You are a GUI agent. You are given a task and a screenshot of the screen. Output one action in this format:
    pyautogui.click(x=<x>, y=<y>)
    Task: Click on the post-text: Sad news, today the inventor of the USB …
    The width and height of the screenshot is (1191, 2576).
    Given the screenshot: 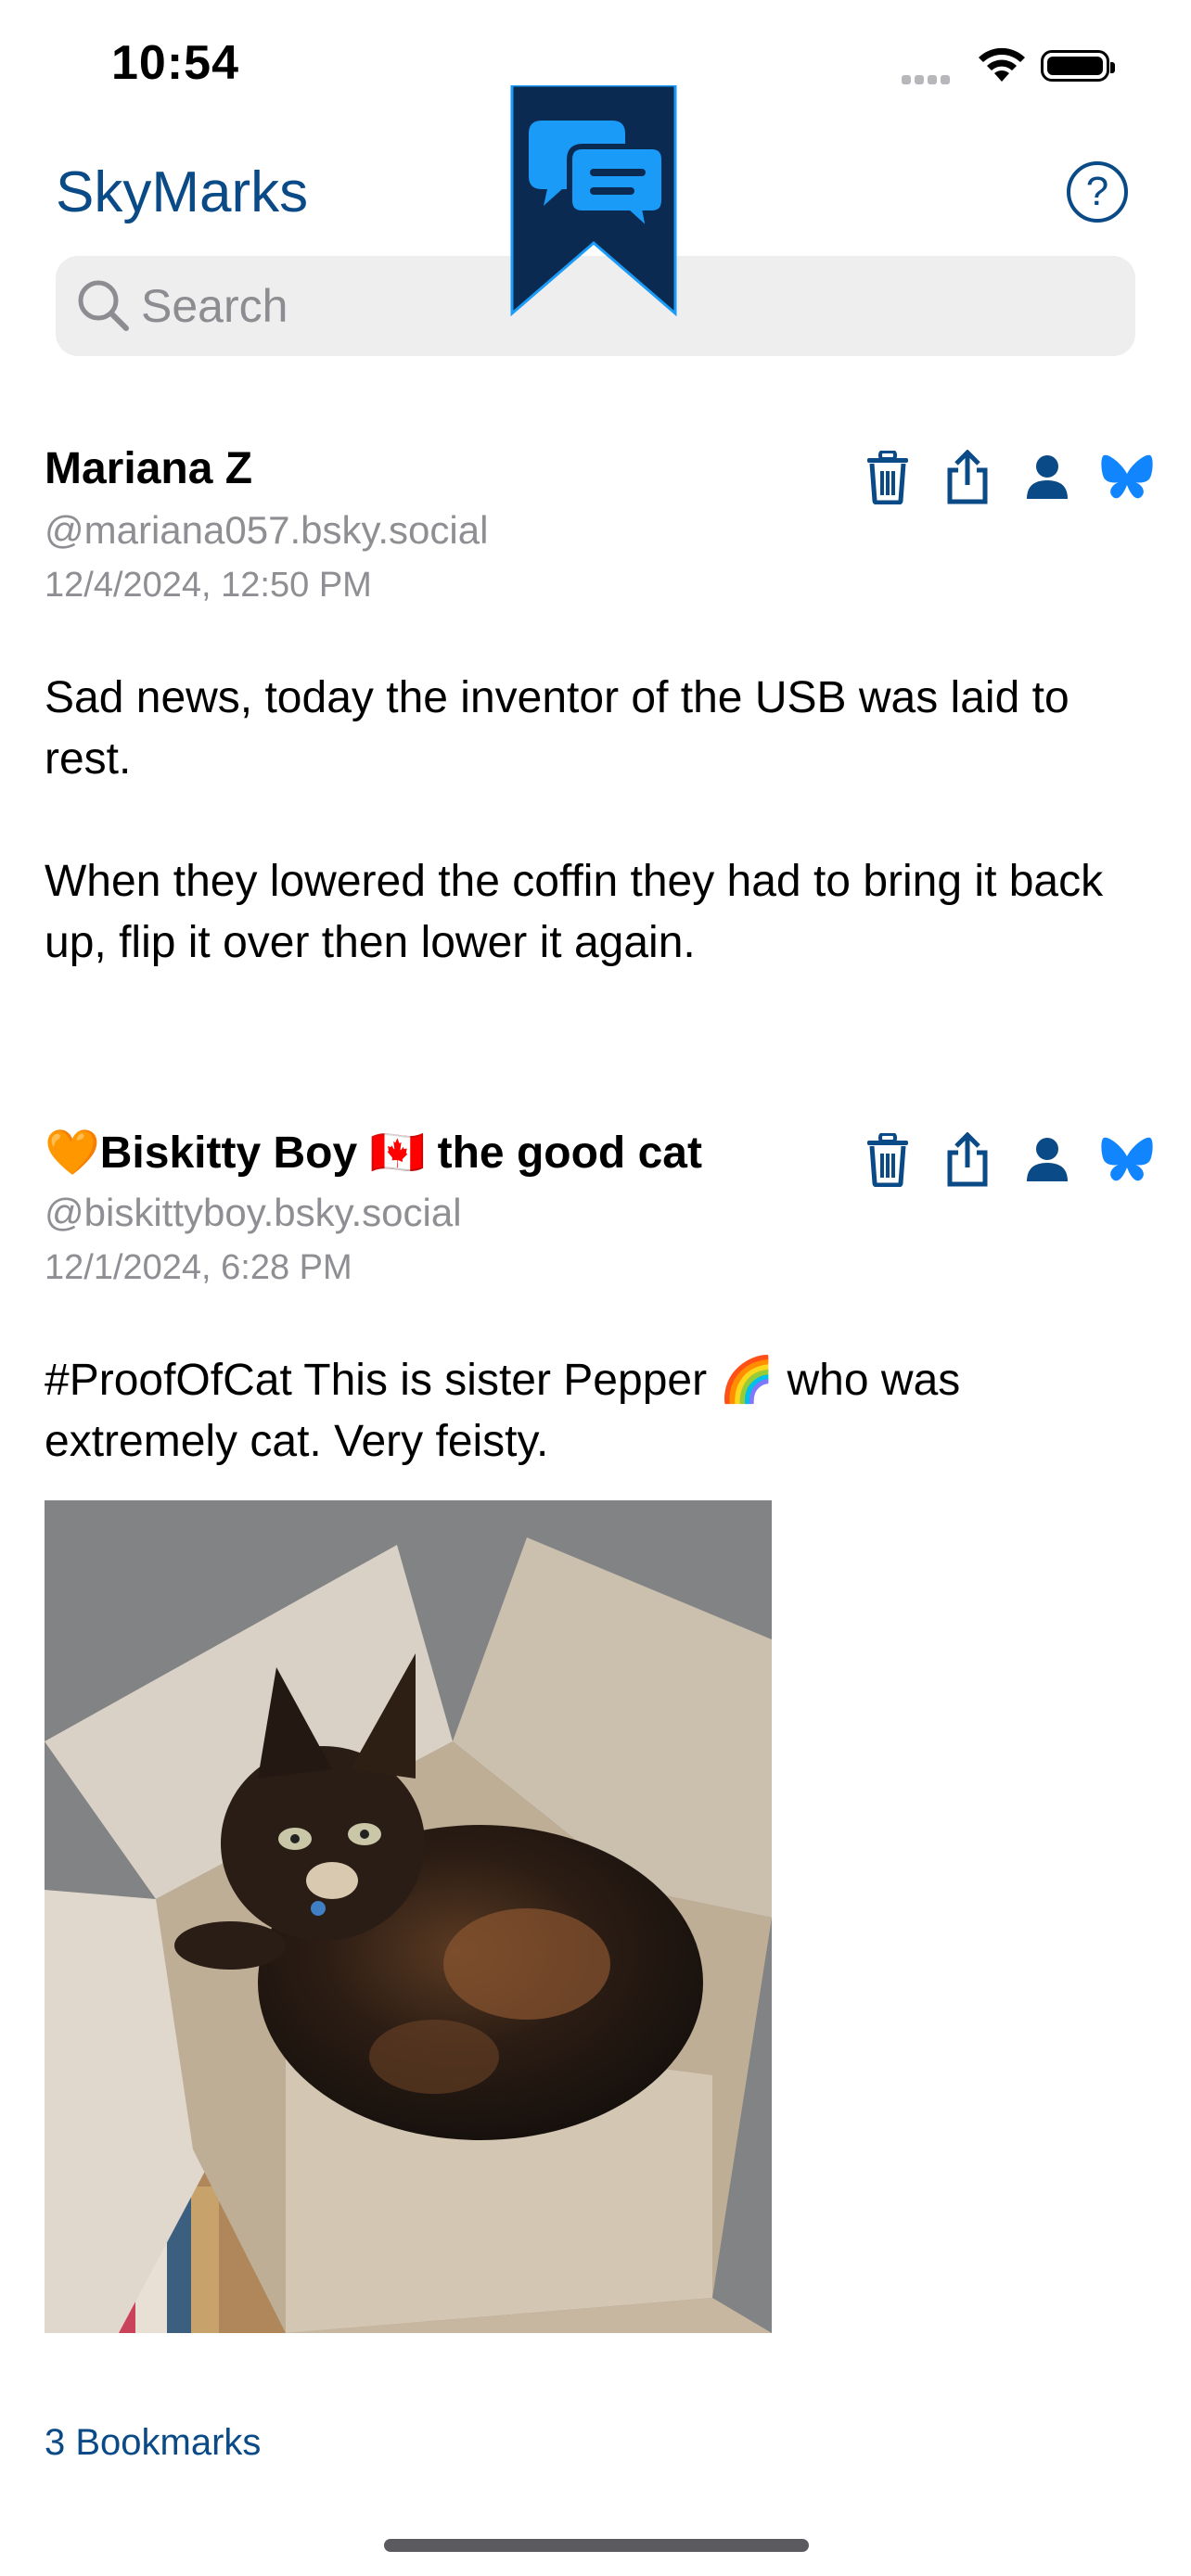 What is the action you would take?
    pyautogui.click(x=574, y=820)
    